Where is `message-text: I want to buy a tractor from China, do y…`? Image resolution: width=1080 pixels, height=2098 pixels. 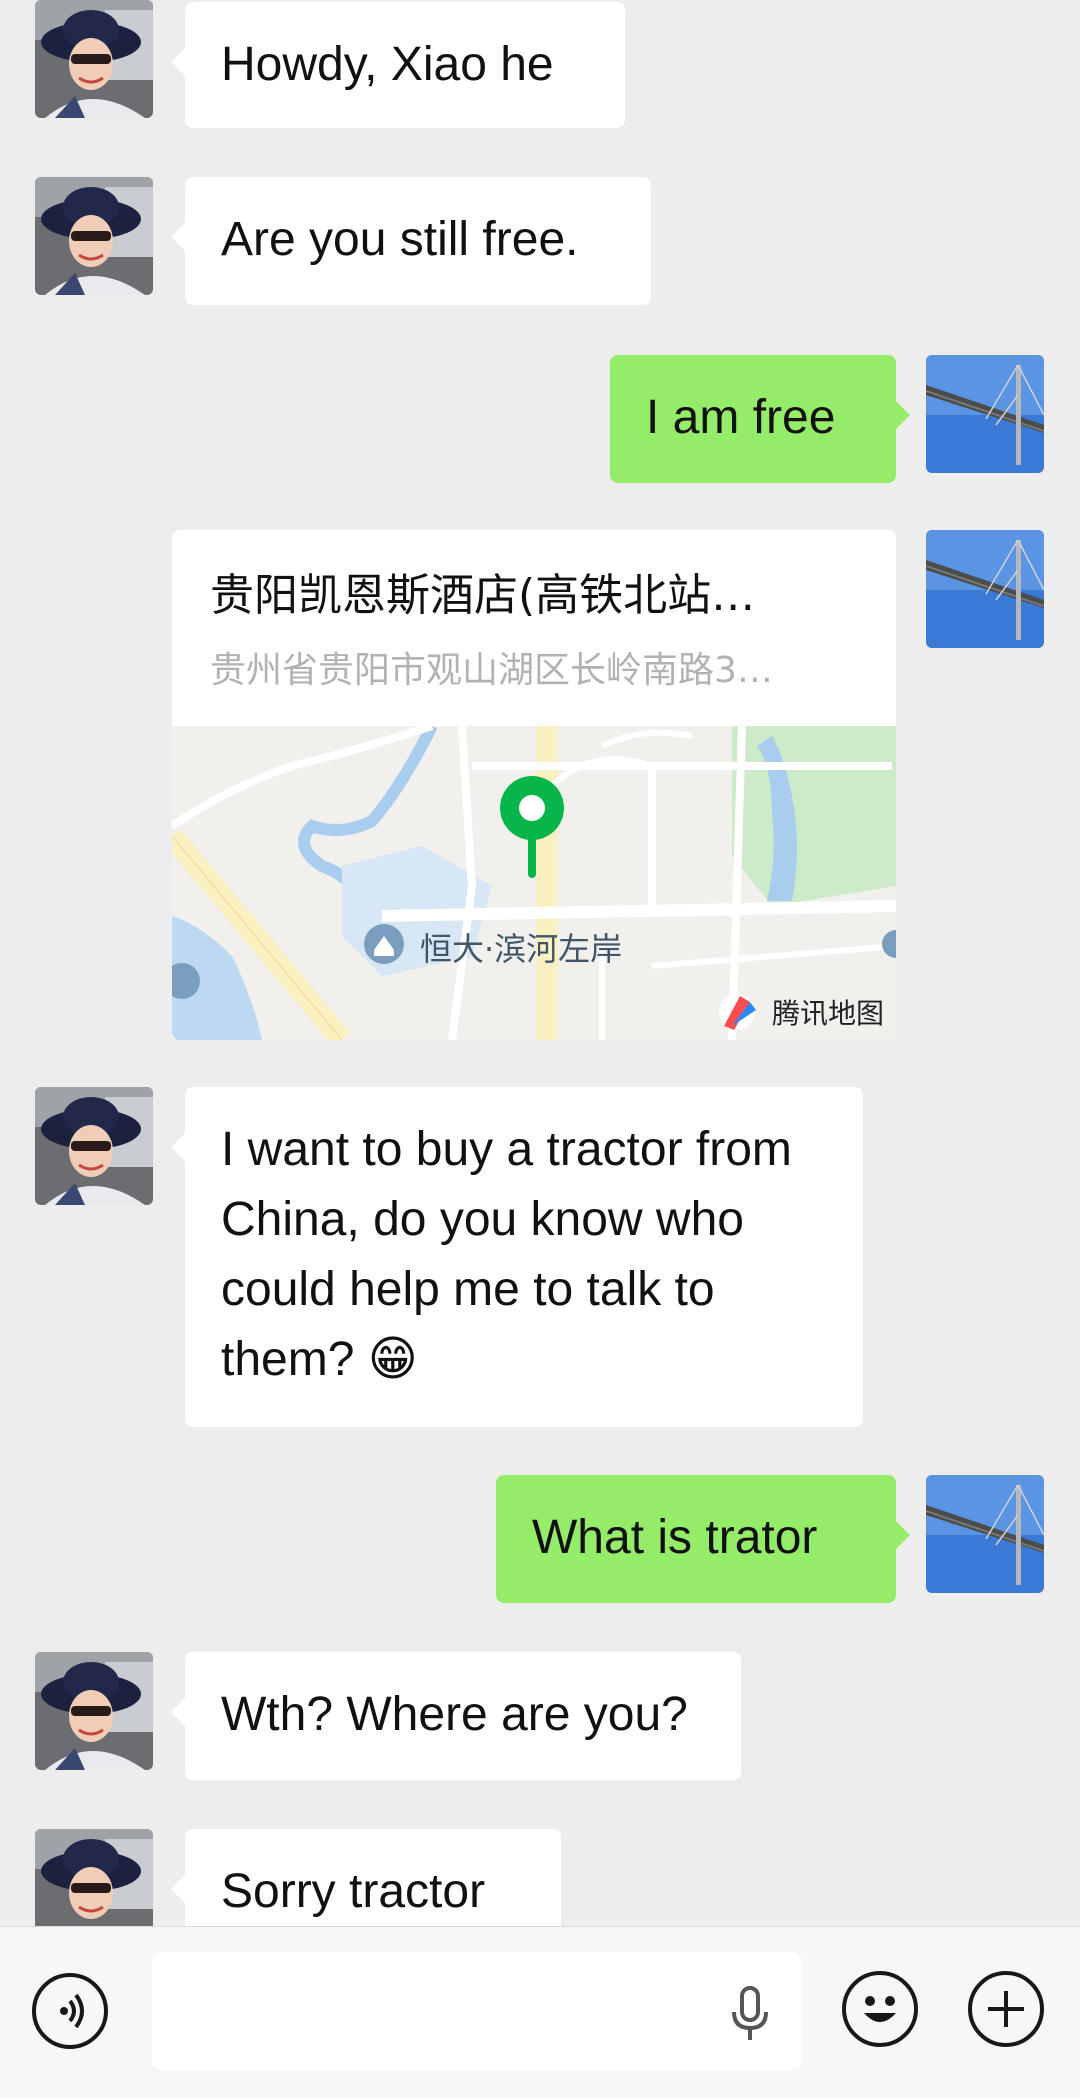 message-text: I want to buy a tractor from China, do y… is located at coordinates (506, 1254).